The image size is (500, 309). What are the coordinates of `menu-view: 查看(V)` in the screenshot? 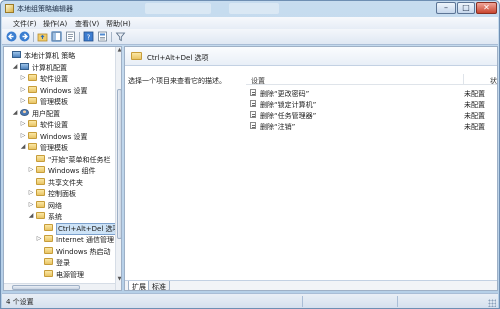 It's located at (87, 24).